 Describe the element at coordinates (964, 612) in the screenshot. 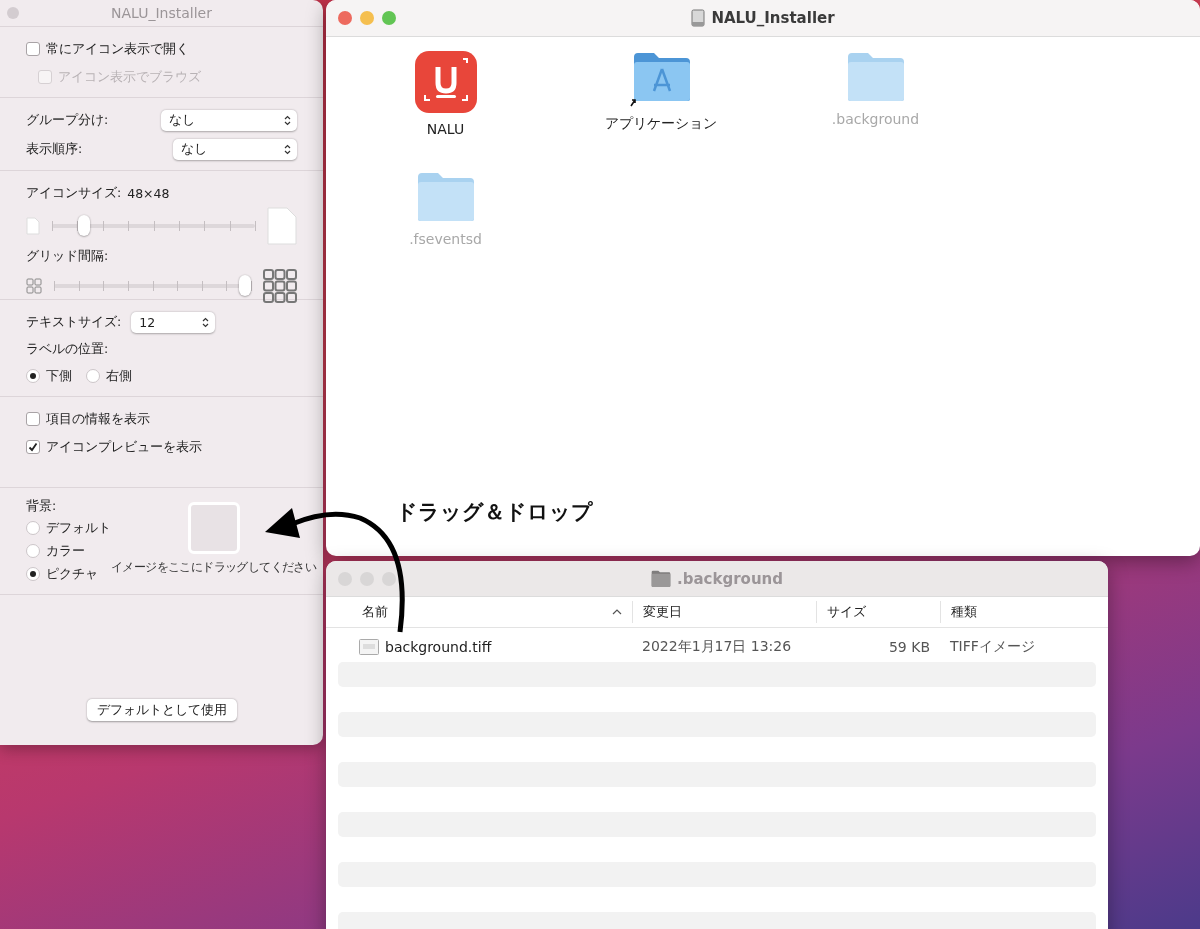

I see `column-header: 種類` at that location.